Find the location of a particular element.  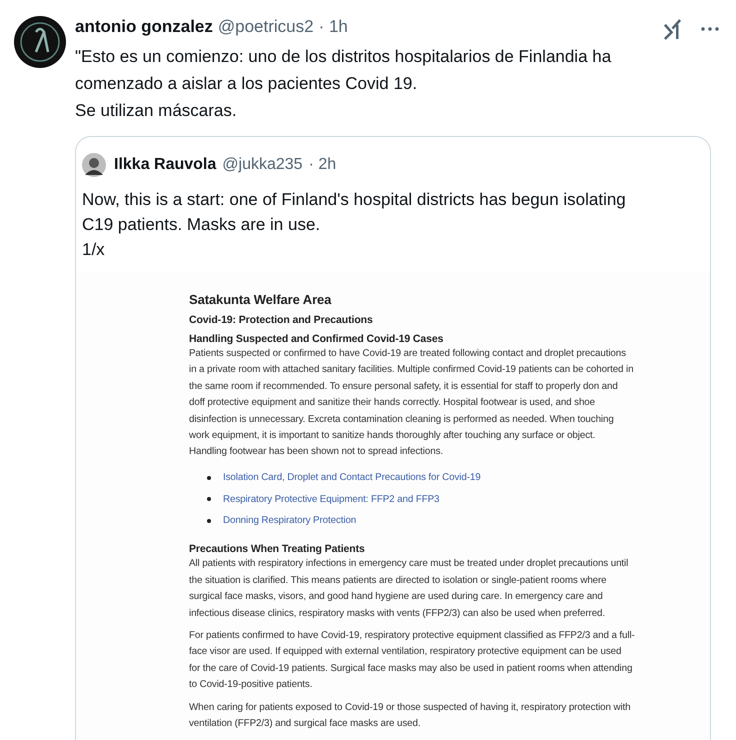

author-handle: @jukka235 is located at coordinates (262, 165).